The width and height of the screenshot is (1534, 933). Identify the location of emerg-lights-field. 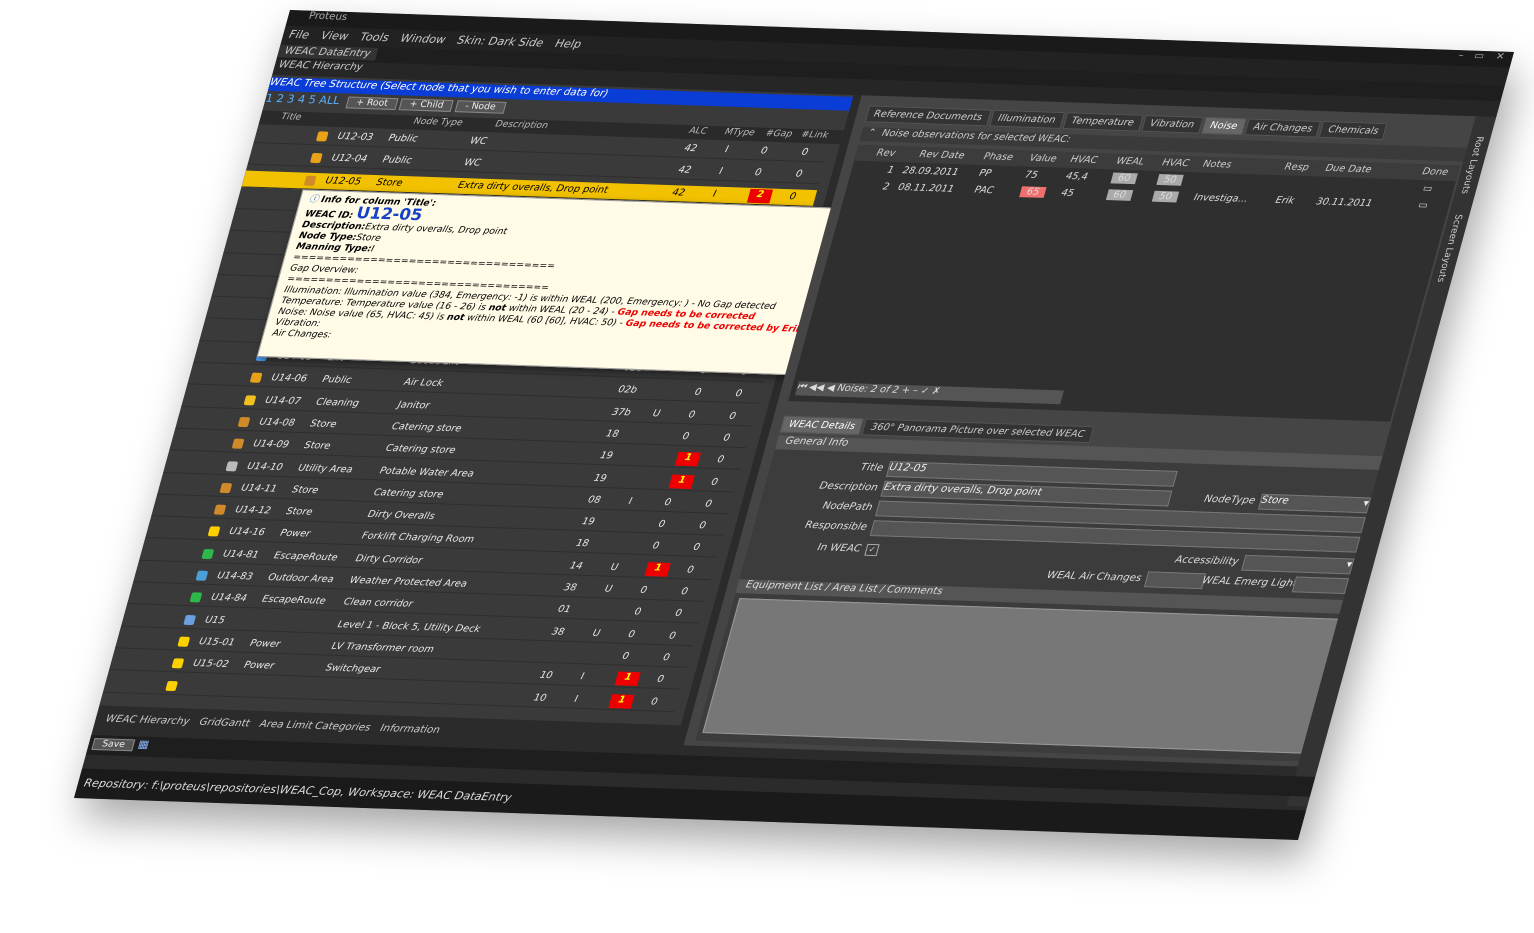
(1320, 585).